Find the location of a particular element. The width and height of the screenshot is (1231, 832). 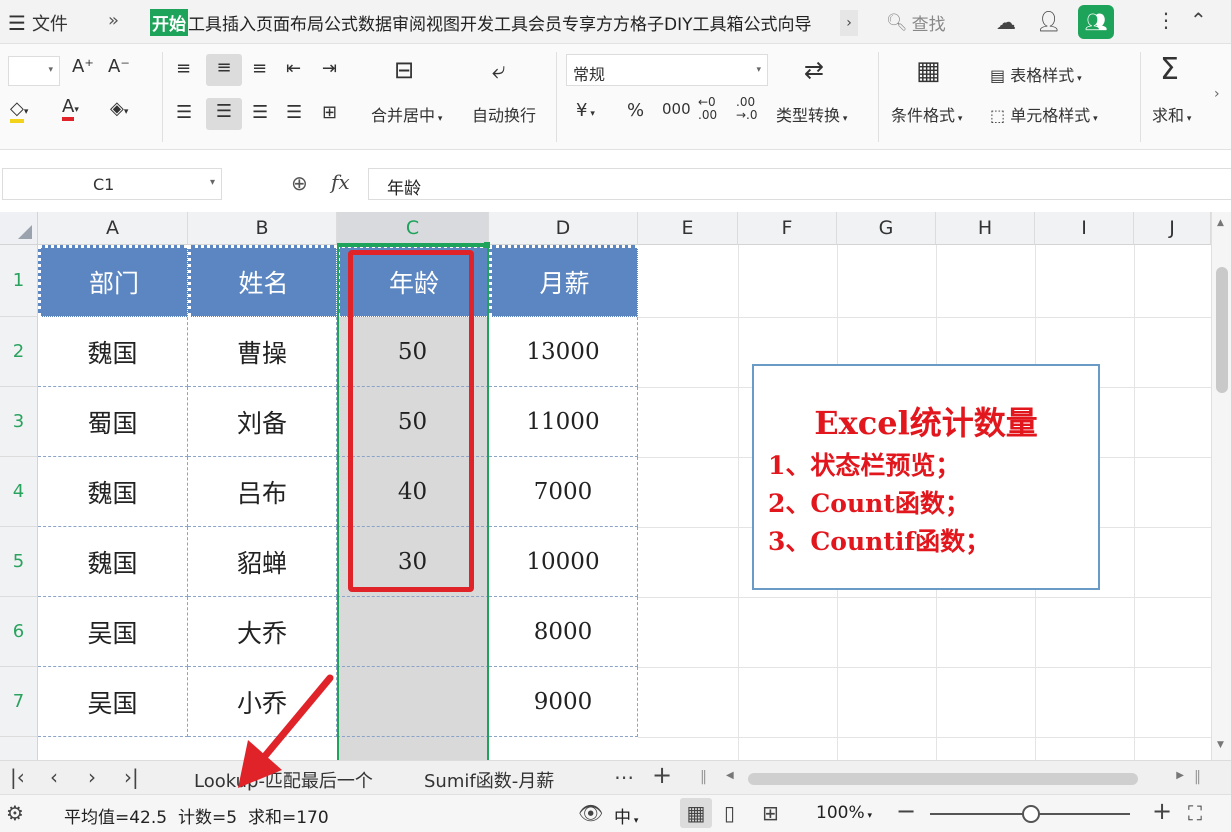

type-convert-button: 类型转换 ▾ is located at coordinates (811, 114).